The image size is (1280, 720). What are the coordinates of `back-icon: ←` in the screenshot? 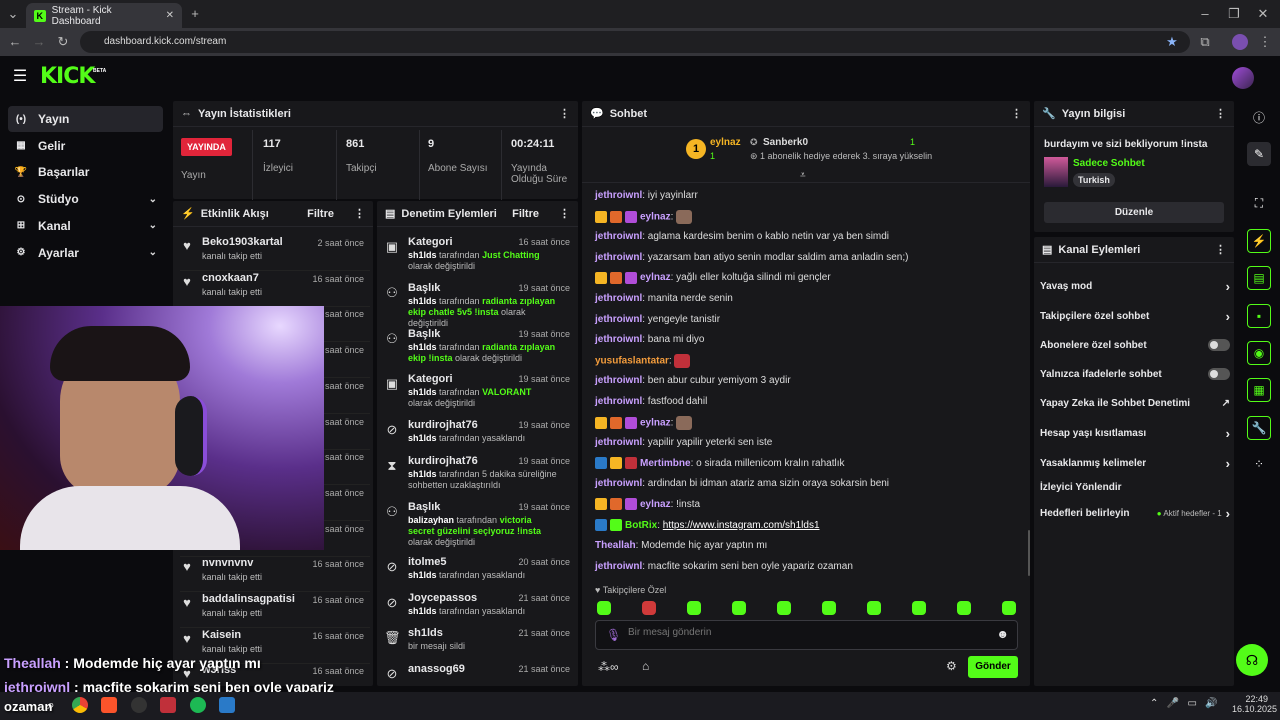 It's located at (15, 42).